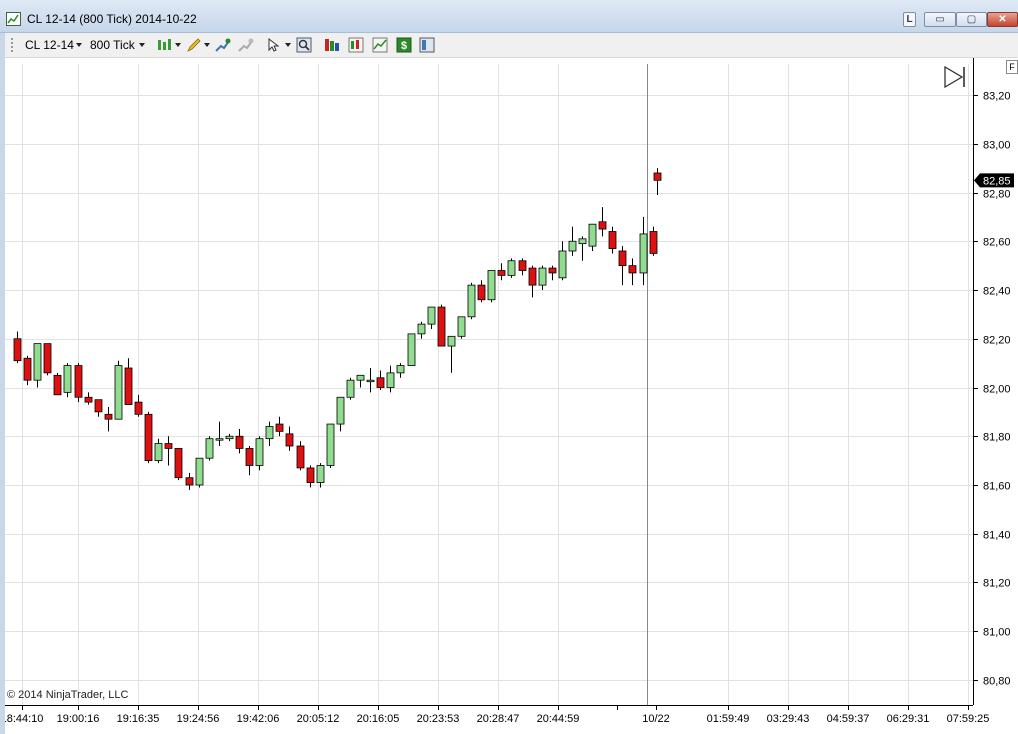 This screenshot has height=734, width=1018. Describe the element at coordinates (194, 45) in the screenshot. I see `pencil-drawing-icon` at that location.